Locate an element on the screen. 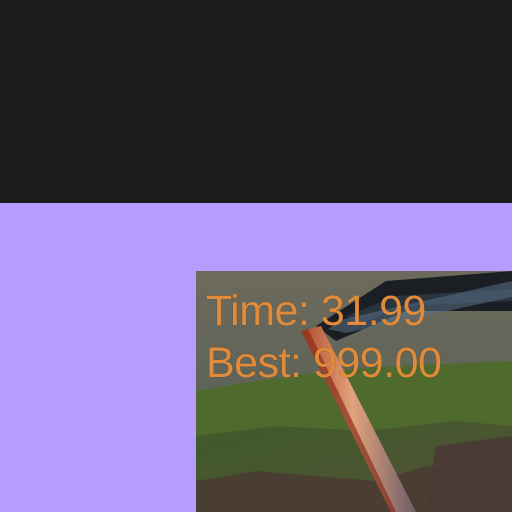  hud-overlay: Time: 31.99 Best: 999.00 is located at coordinates (324, 337).